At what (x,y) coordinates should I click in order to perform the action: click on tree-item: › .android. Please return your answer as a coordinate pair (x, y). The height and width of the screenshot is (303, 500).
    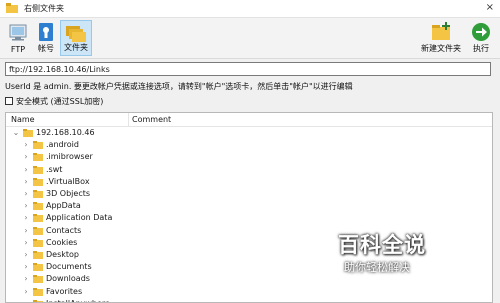
    Looking at the image, I should click on (246, 145).